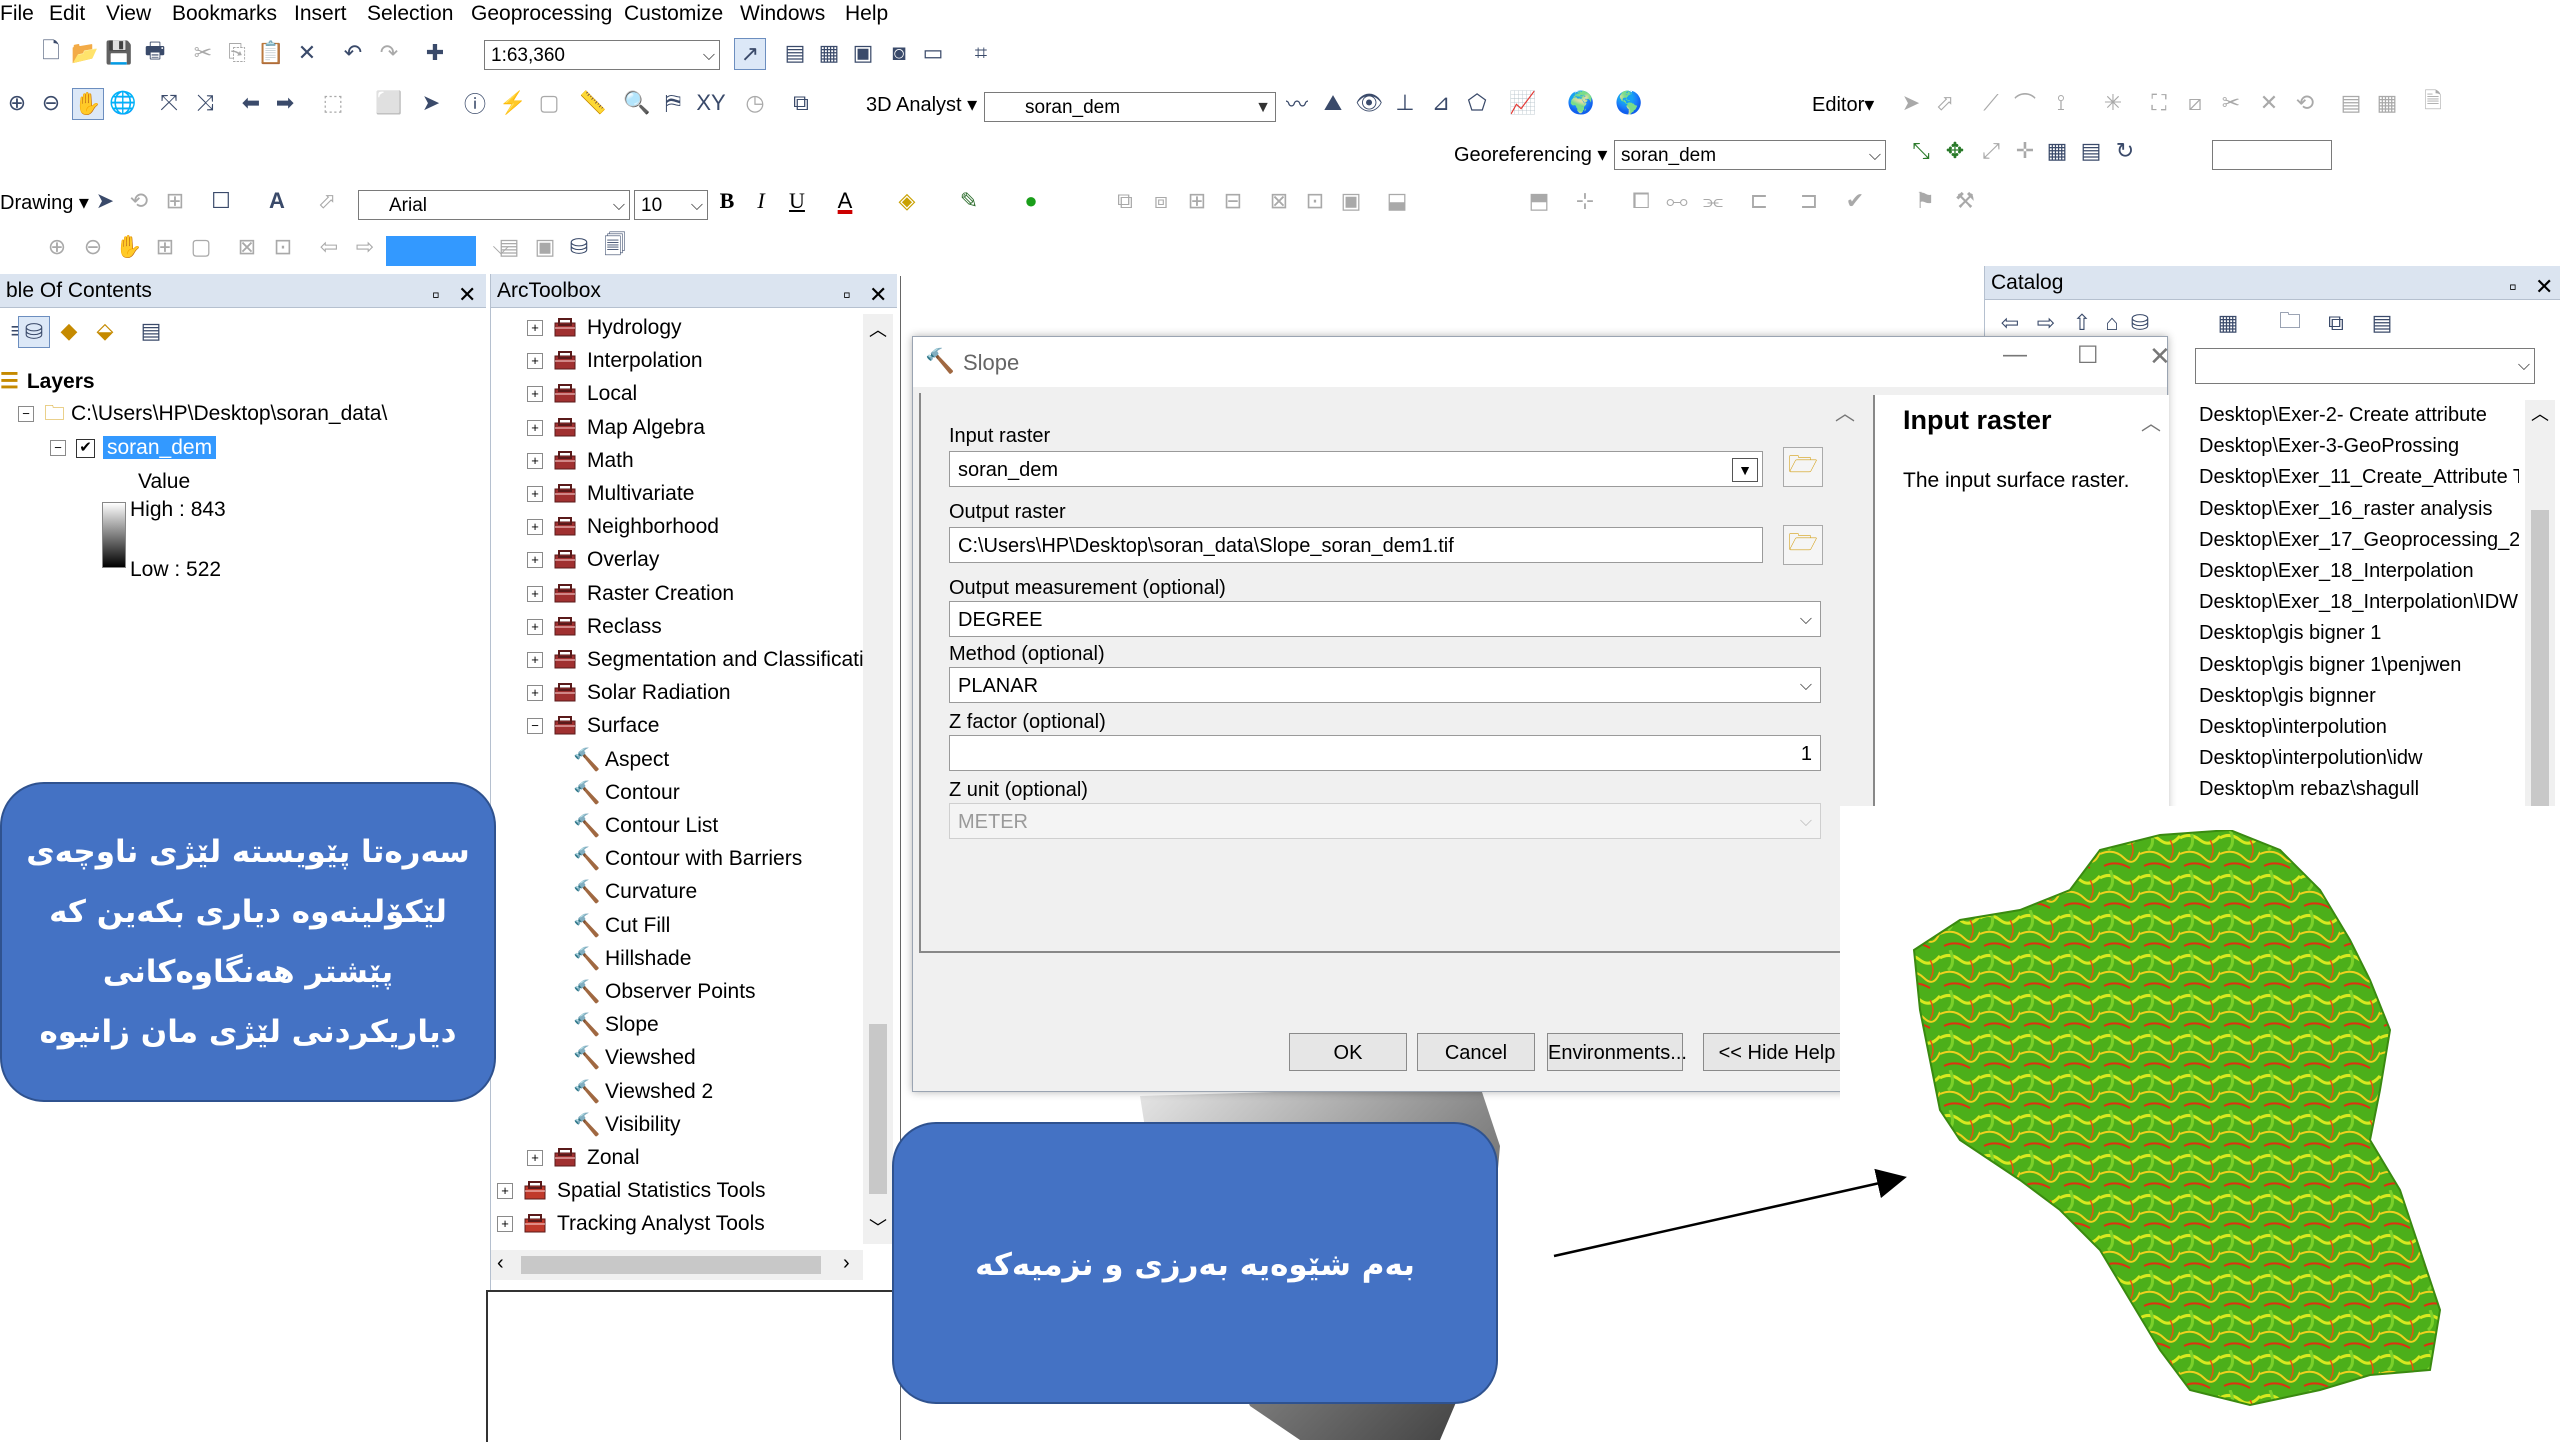  Describe the element at coordinates (327, 201) in the screenshot. I see `edit-vertices-draw-icon: ⬀` at that location.